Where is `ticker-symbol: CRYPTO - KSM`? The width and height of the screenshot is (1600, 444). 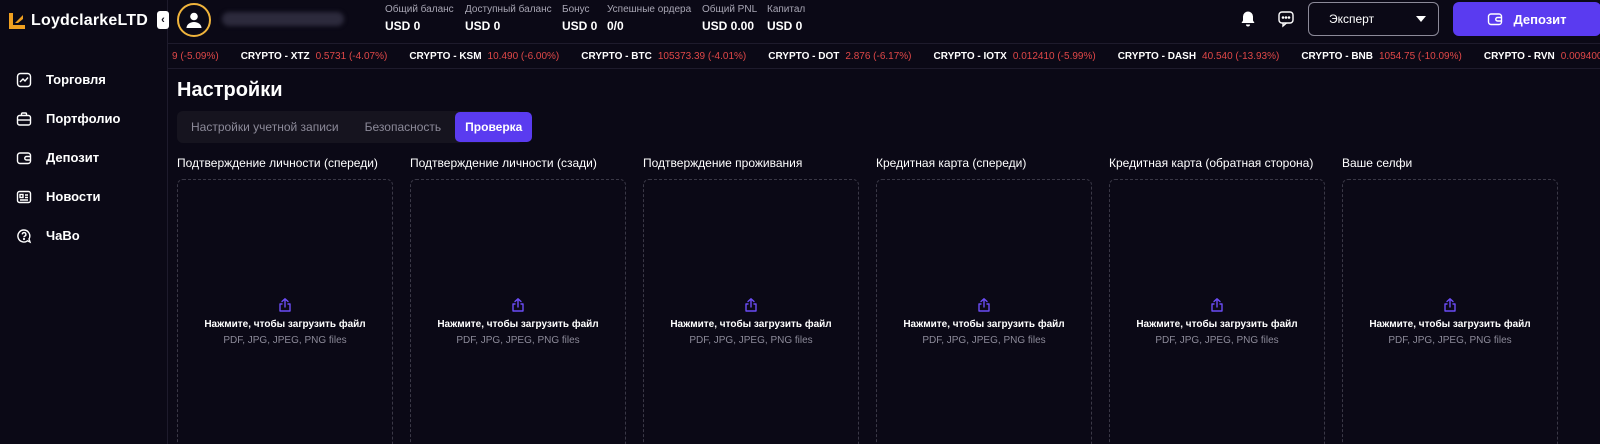
ticker-symbol: CRYPTO - KSM is located at coordinates (445, 56).